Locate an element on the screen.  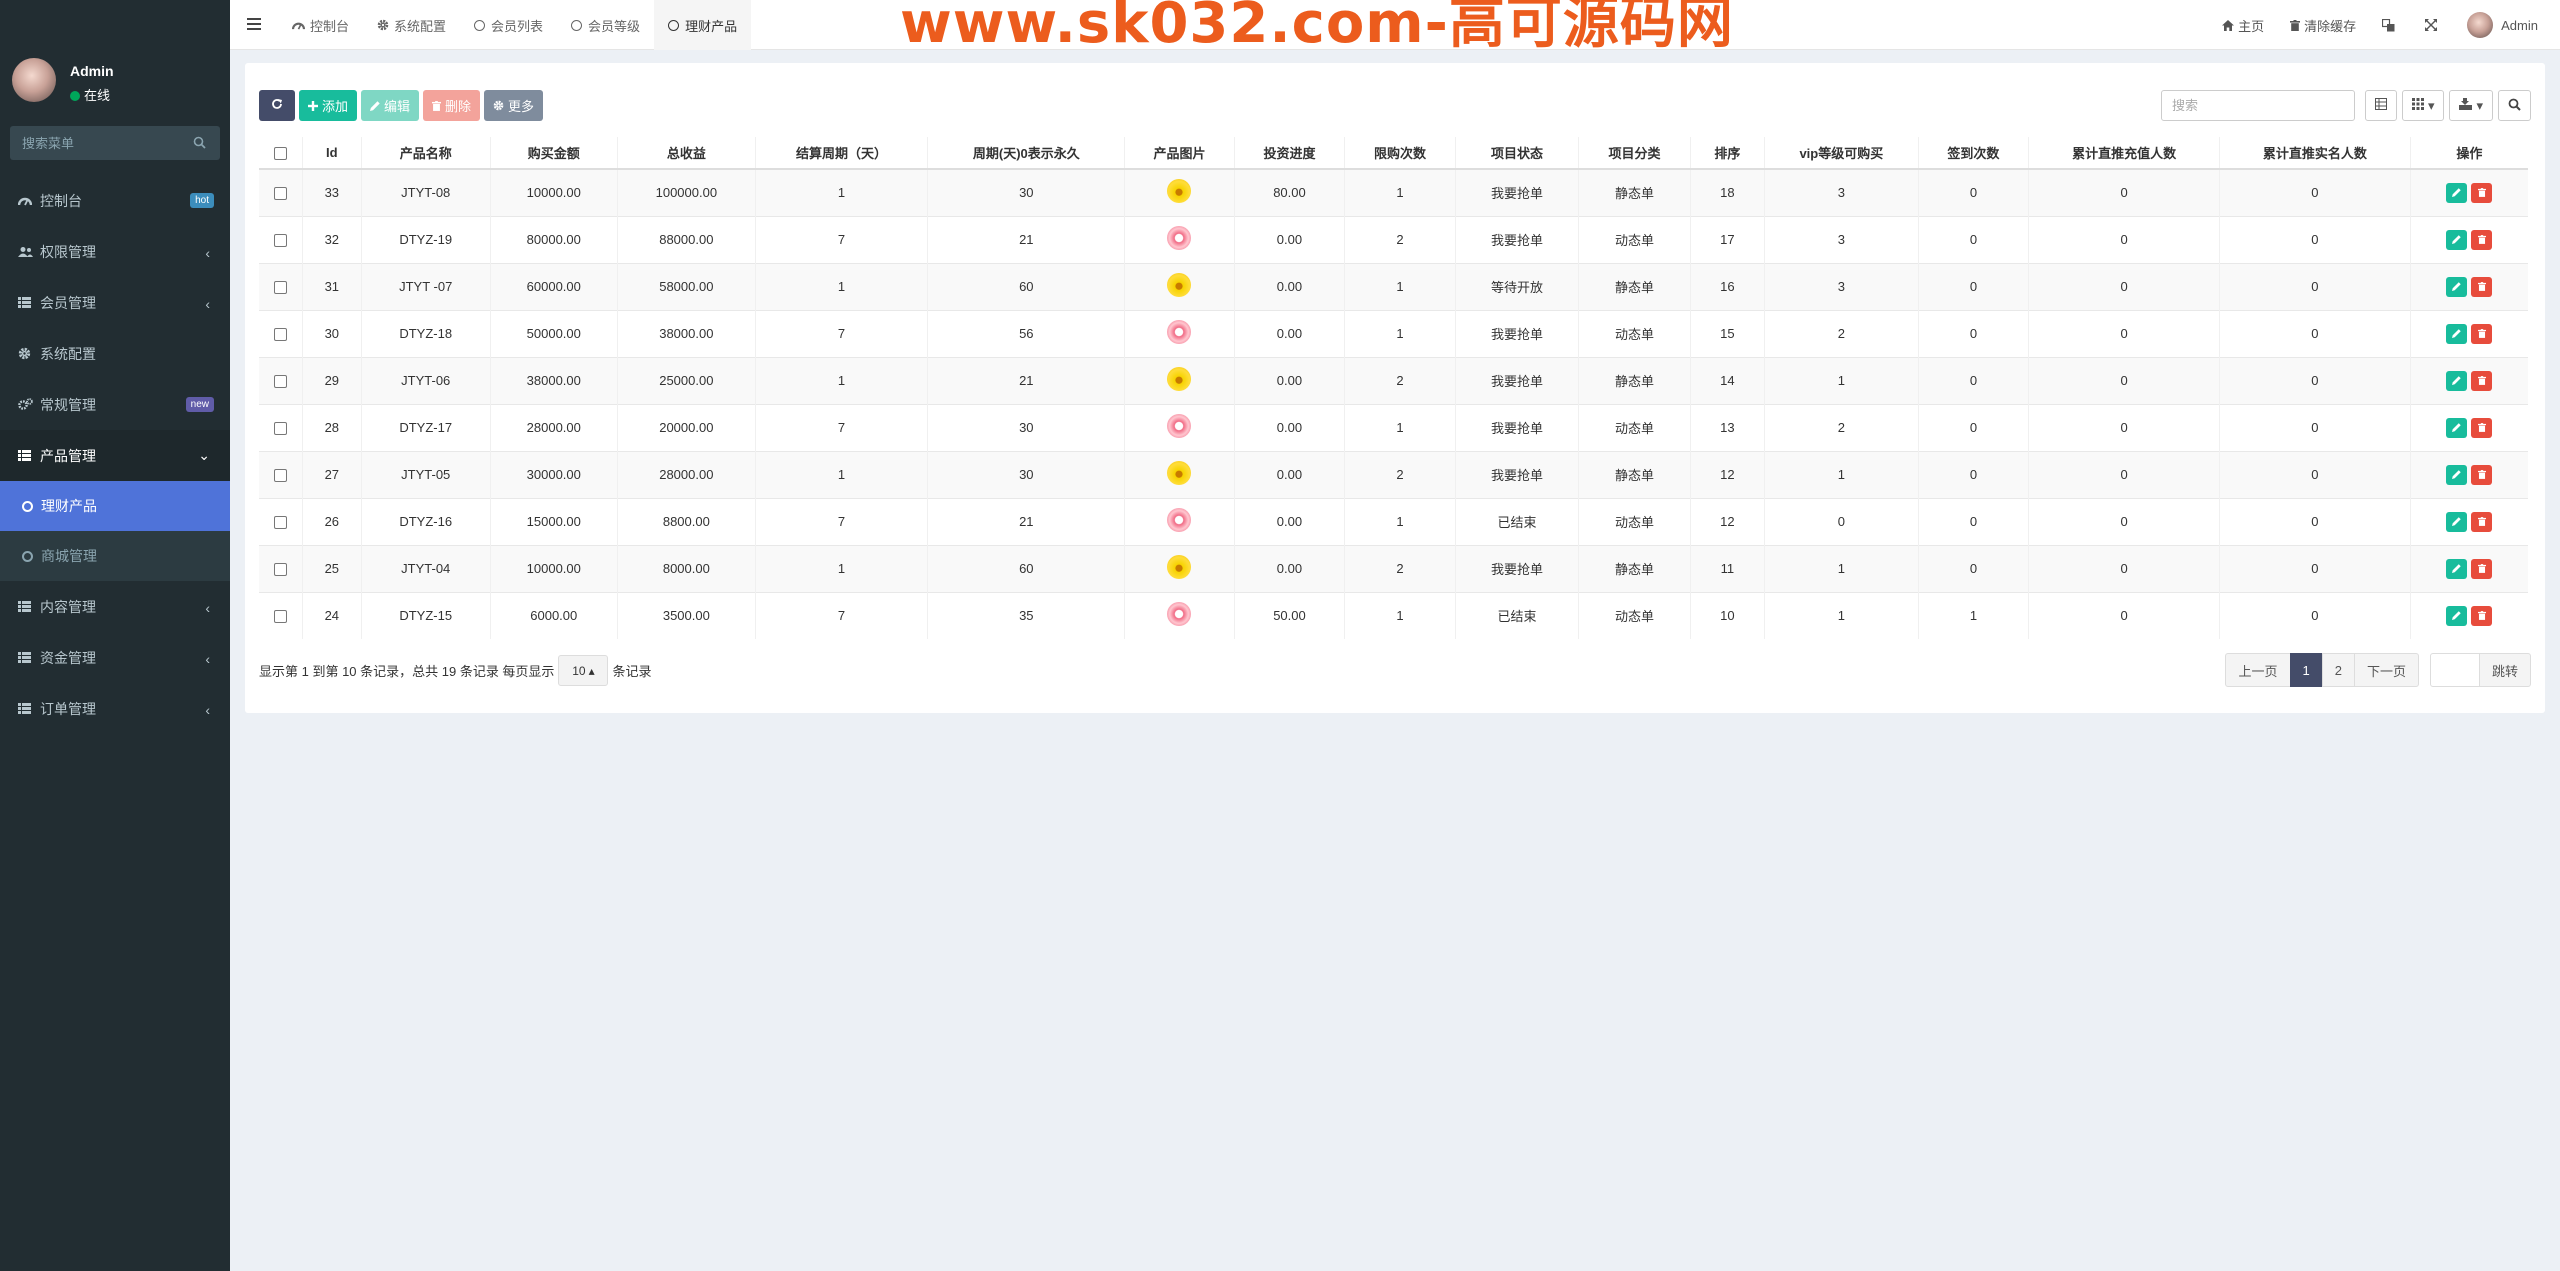
page-2-button: 2 is located at coordinates (2338, 670).